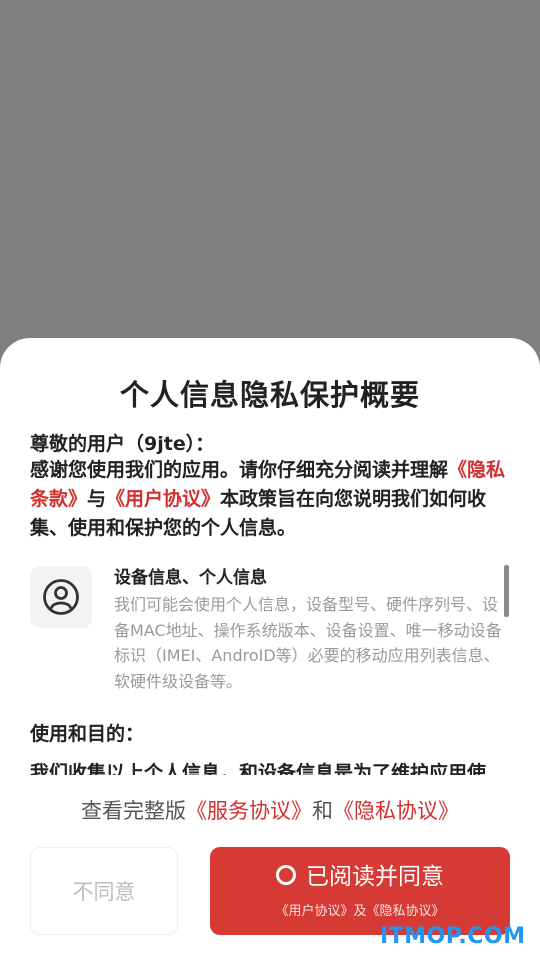  What do you see at coordinates (396, 811) in the screenshot?
I see `privacy-agreement-link: 《隐私协议》` at bounding box center [396, 811].